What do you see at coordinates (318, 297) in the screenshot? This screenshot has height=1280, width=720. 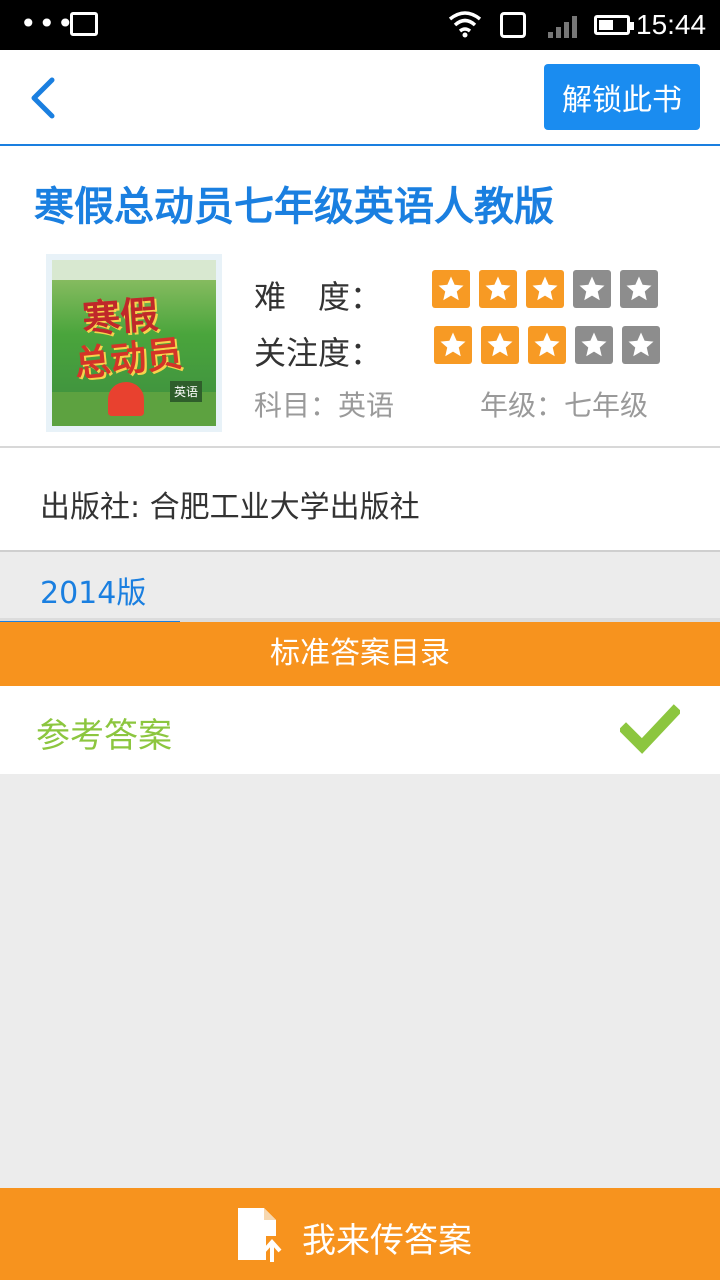 I see `difficulty-label: 难 度：` at bounding box center [318, 297].